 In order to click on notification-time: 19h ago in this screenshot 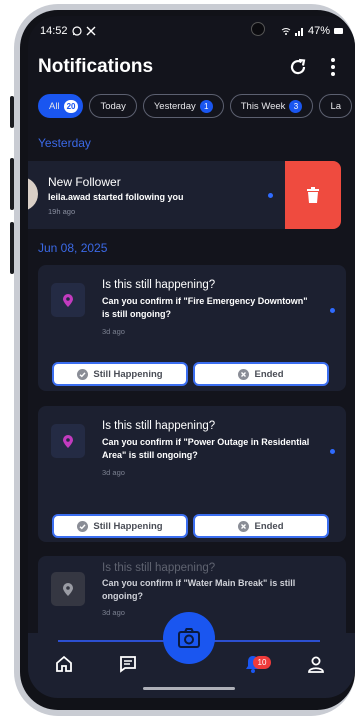, I will do `click(62, 211)`.